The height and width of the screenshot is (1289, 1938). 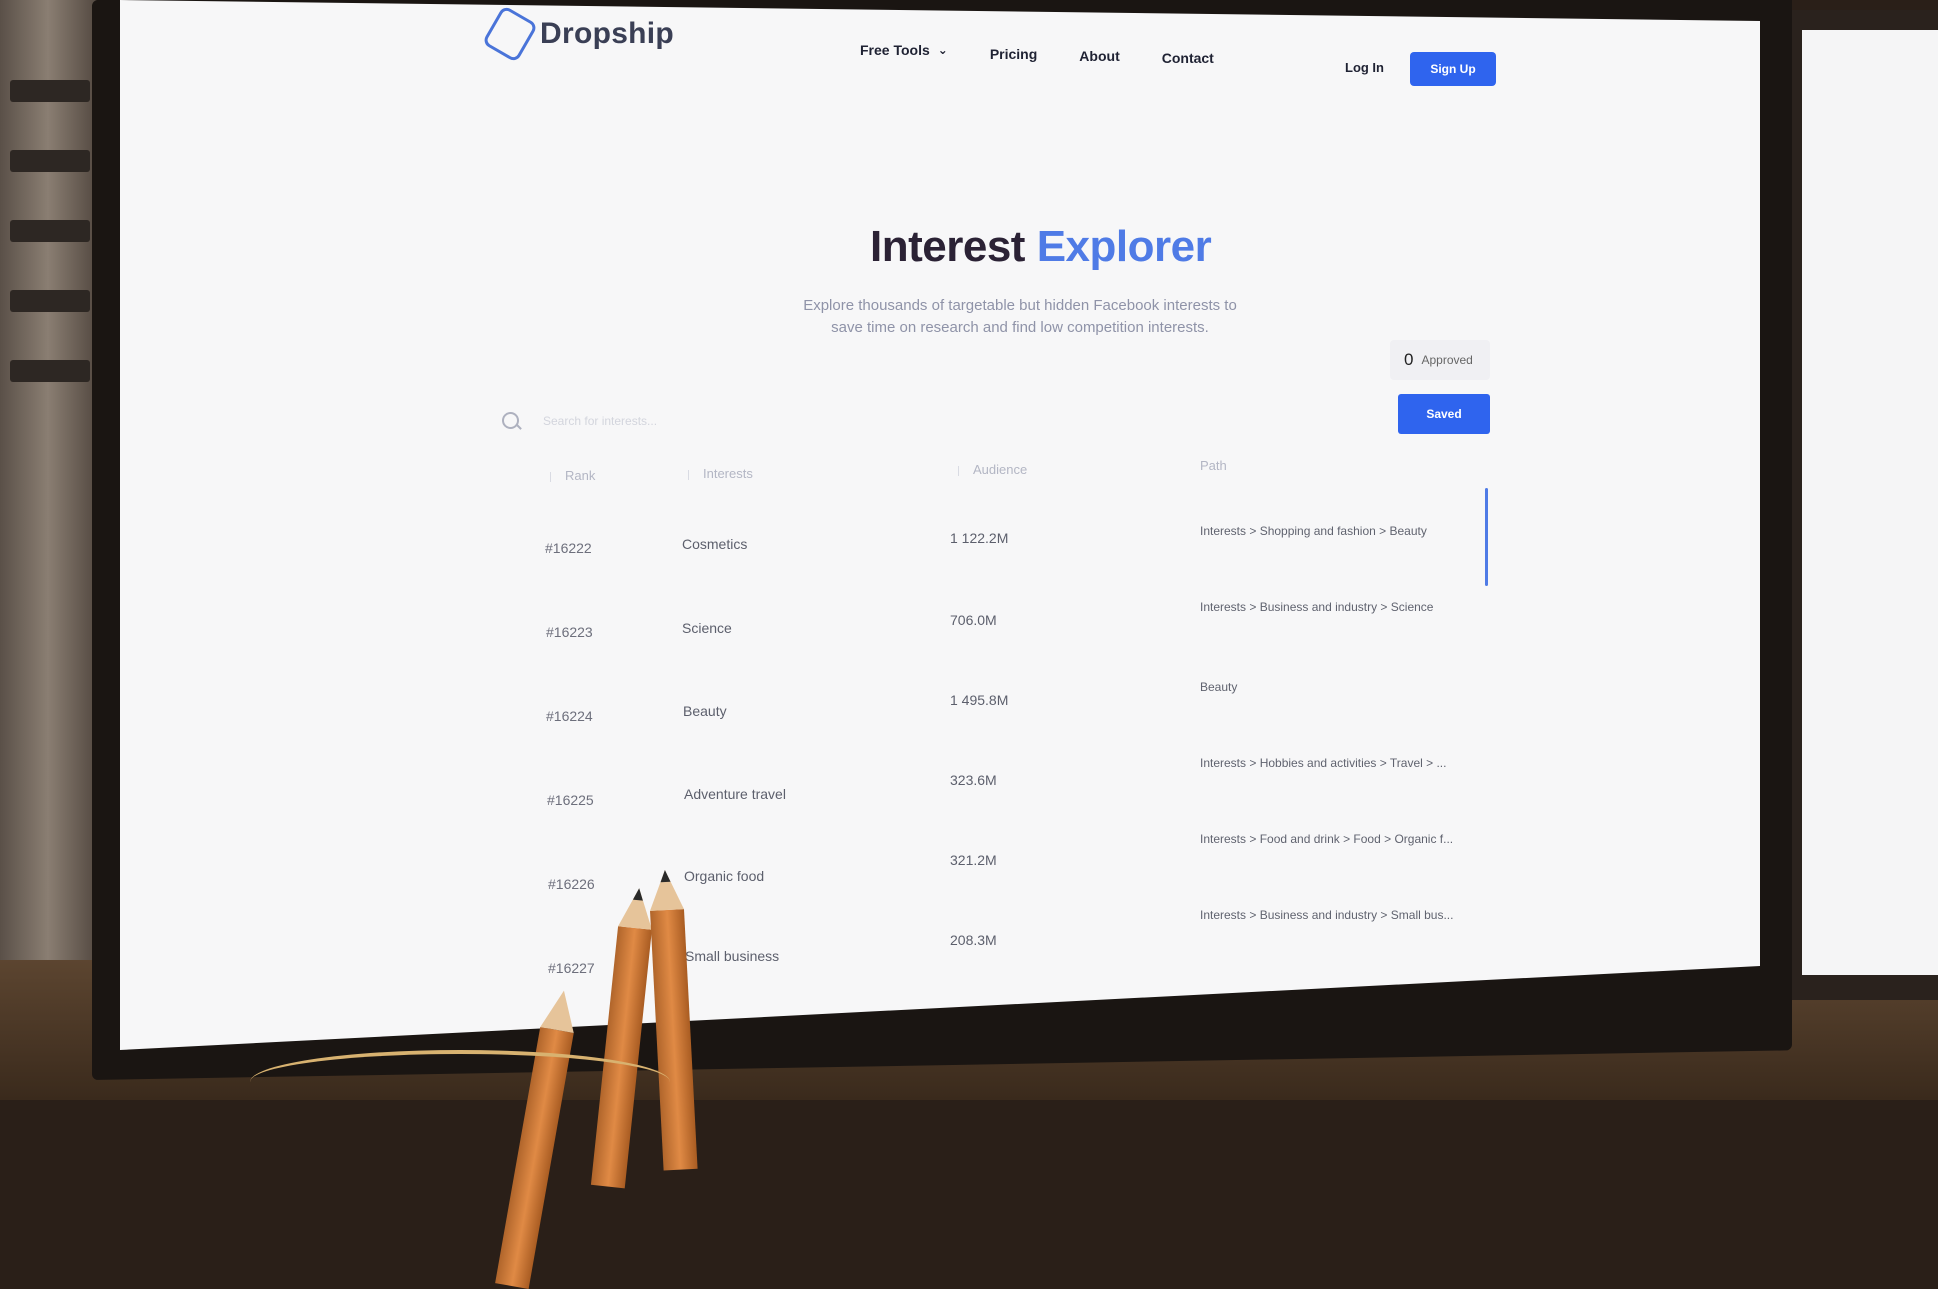 What do you see at coordinates (895, 50) in the screenshot?
I see `nav-label: Free Tools` at bounding box center [895, 50].